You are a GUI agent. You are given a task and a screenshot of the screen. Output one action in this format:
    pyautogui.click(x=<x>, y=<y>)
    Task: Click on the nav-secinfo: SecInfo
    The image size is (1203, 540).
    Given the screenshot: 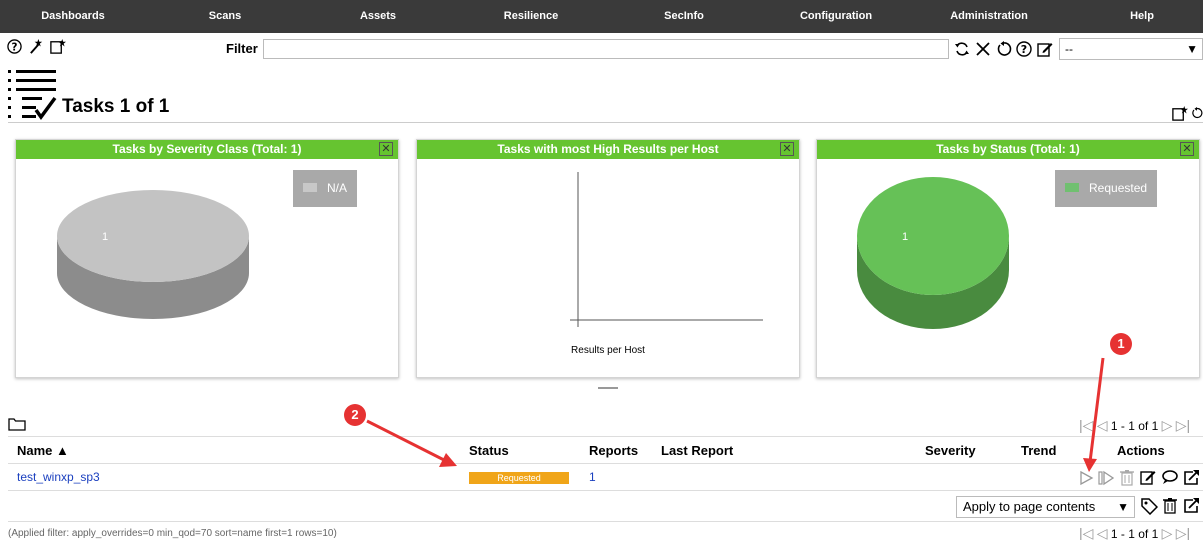 What is the action you would take?
    pyautogui.click(x=684, y=16)
    